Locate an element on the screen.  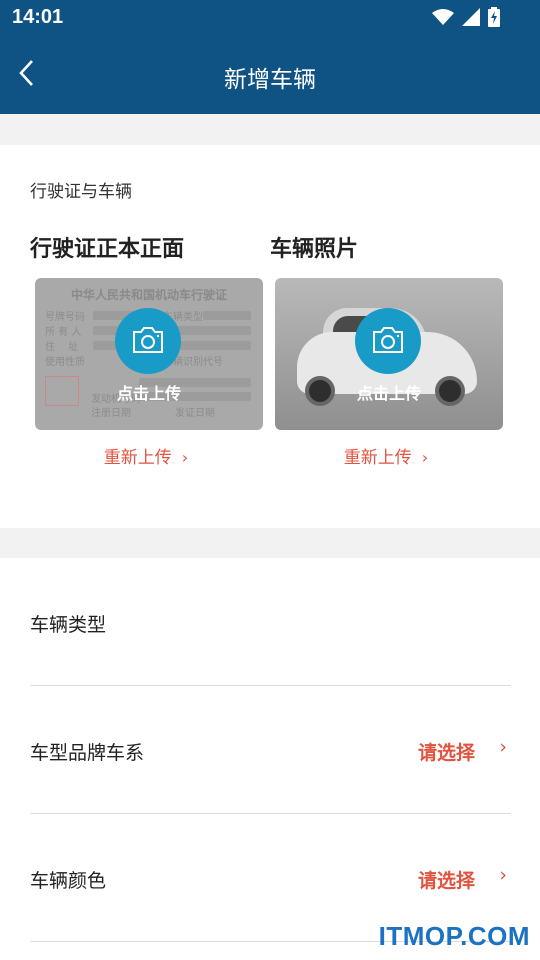
status-bar: 14:01 is located at coordinates (270, 18).